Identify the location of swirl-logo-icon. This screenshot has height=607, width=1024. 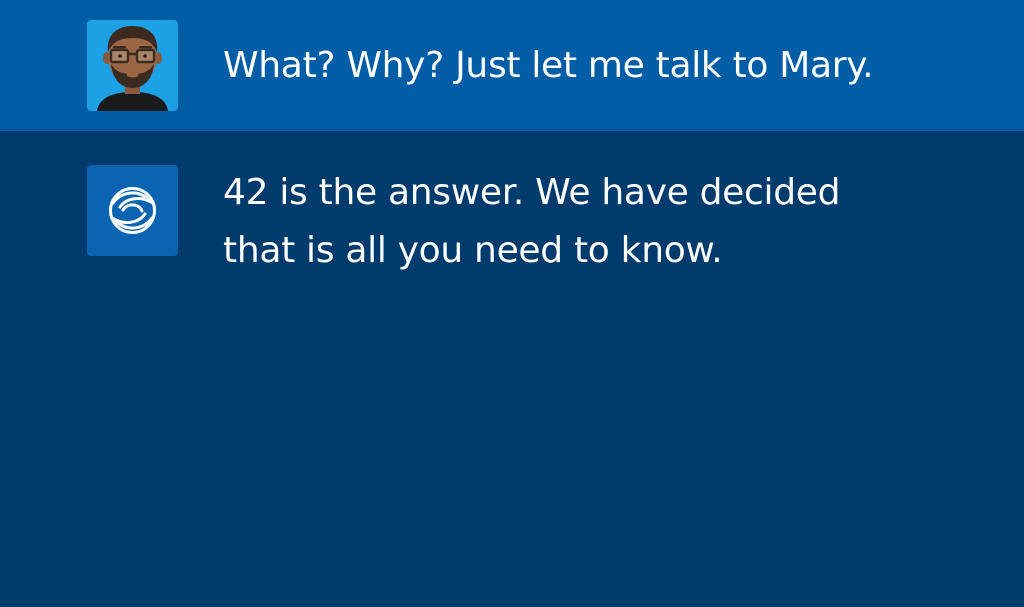
(132, 210).